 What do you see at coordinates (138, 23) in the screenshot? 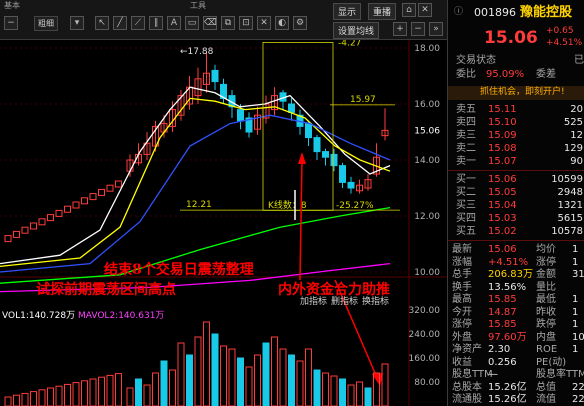
I see `ray-tool-icon: ⟋` at bounding box center [138, 23].